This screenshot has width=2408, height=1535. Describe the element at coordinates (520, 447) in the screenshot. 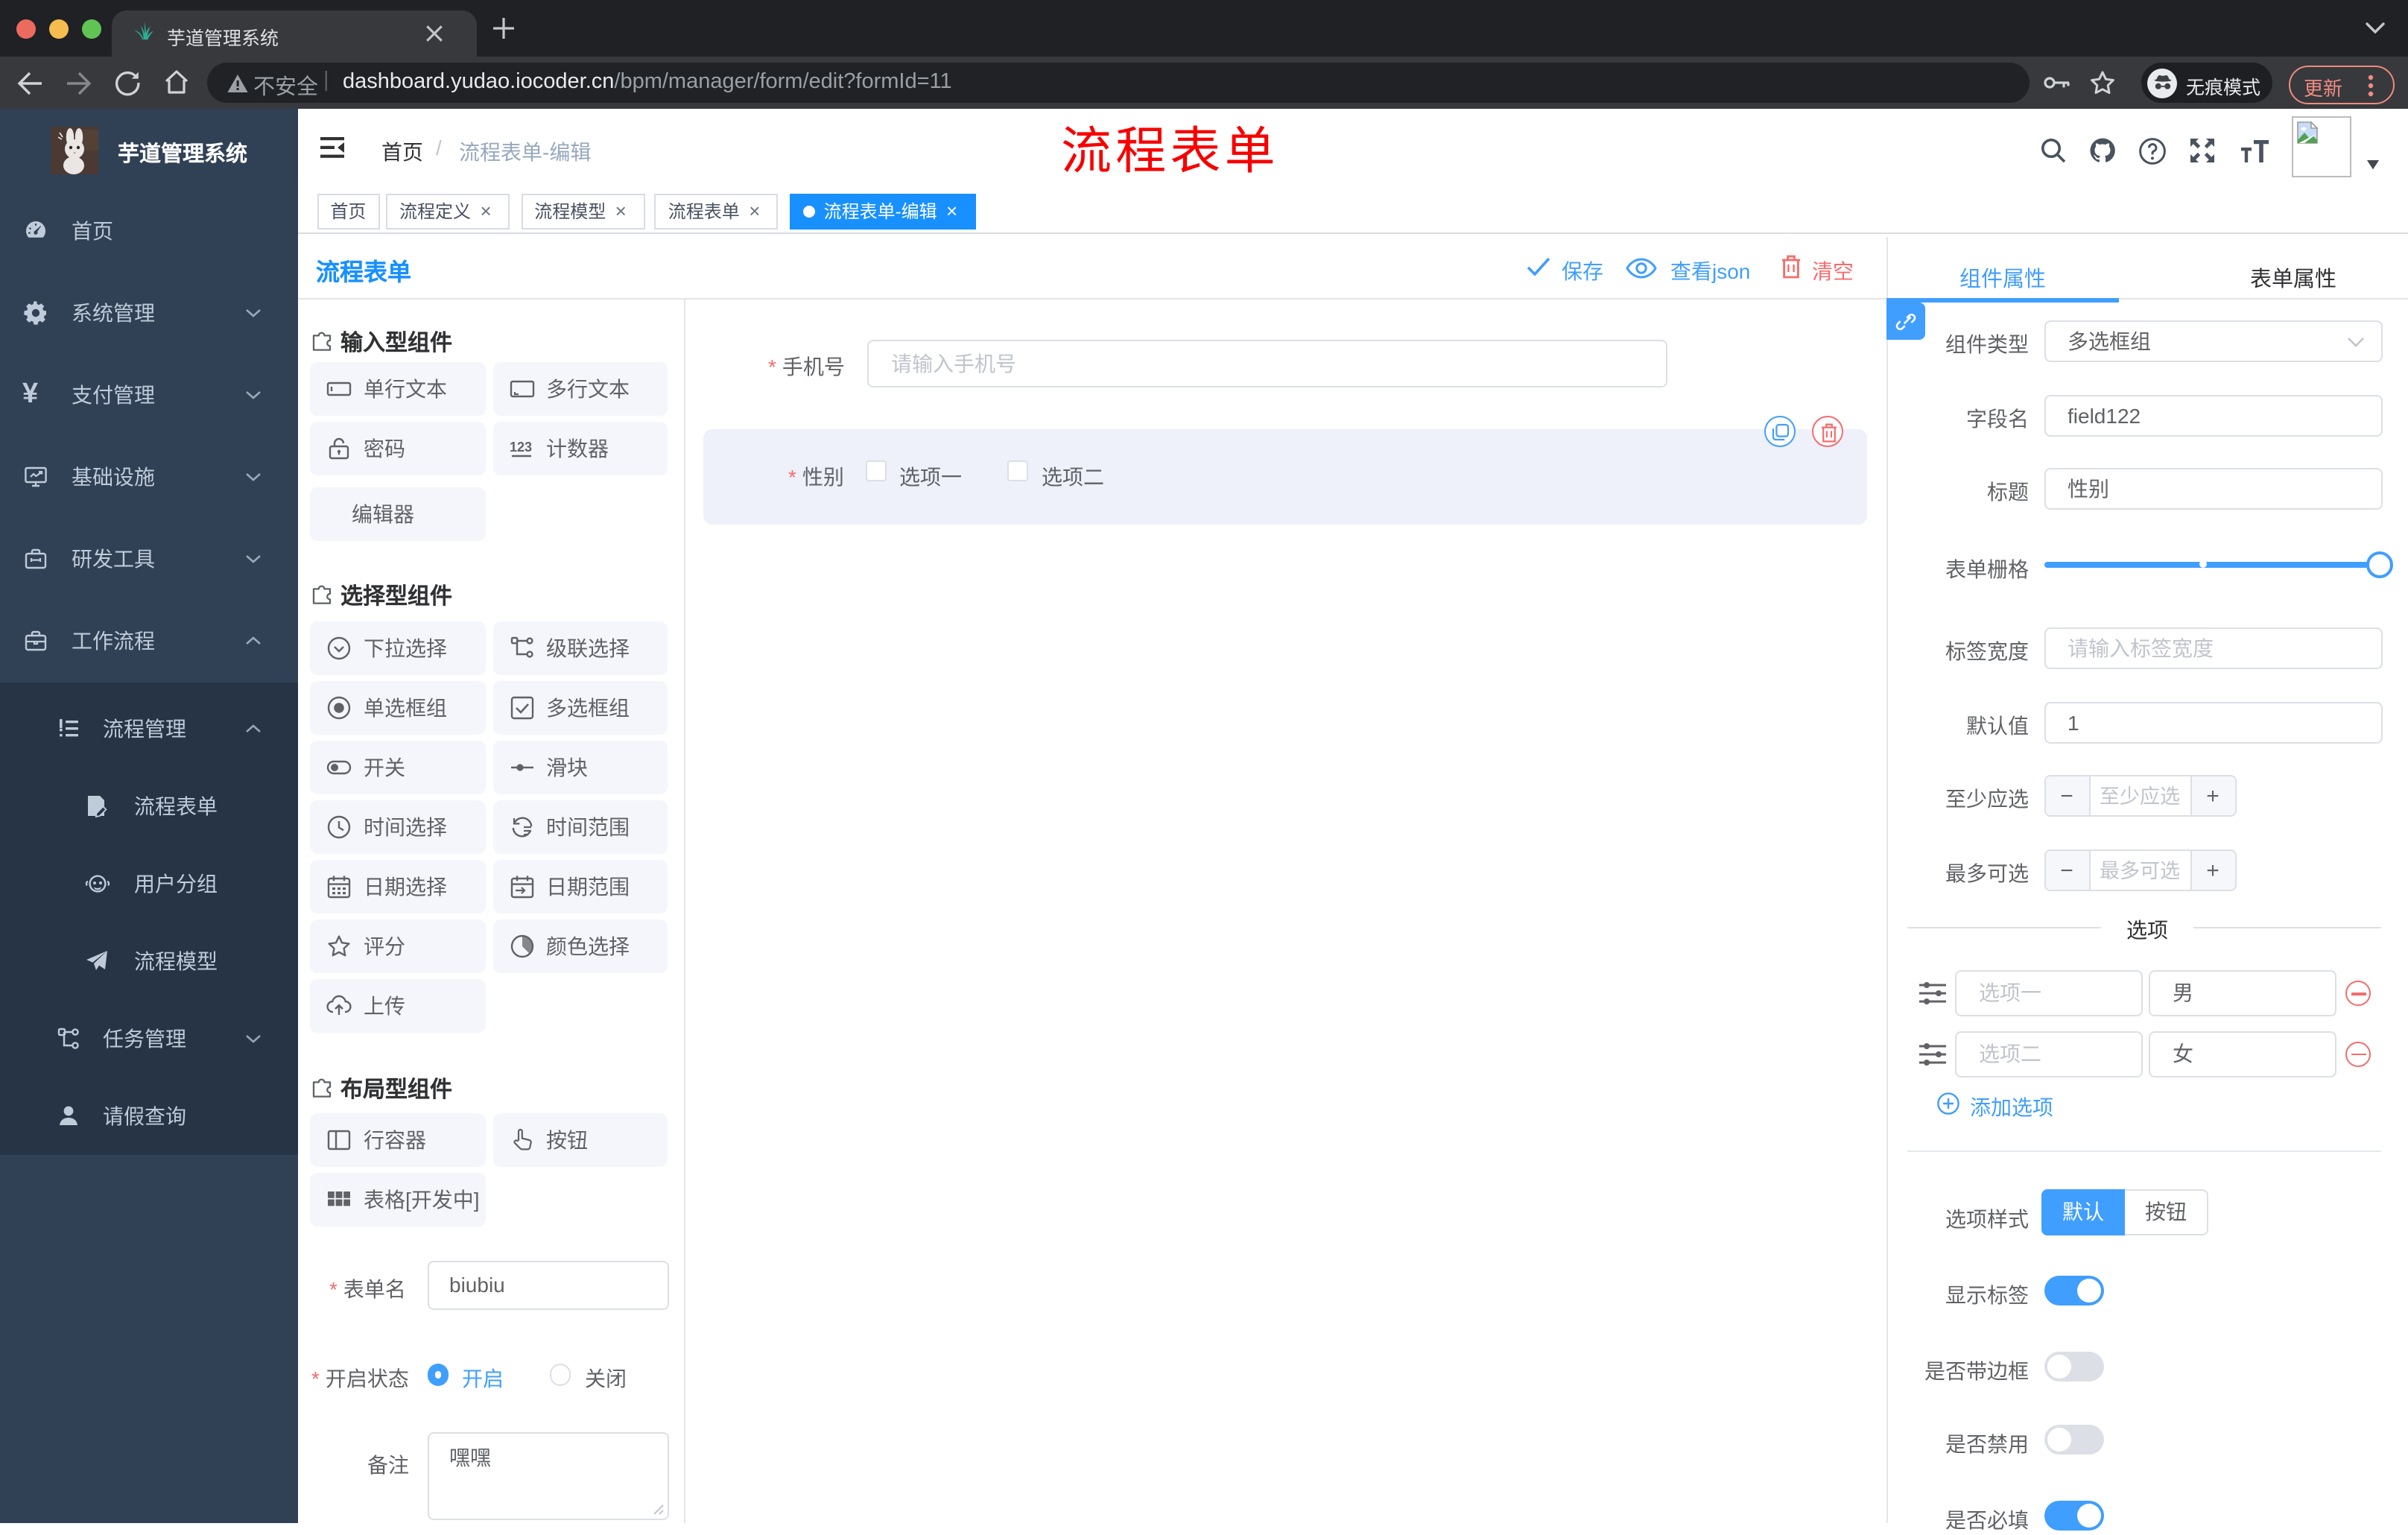

I see `svg-text: 123` at that location.